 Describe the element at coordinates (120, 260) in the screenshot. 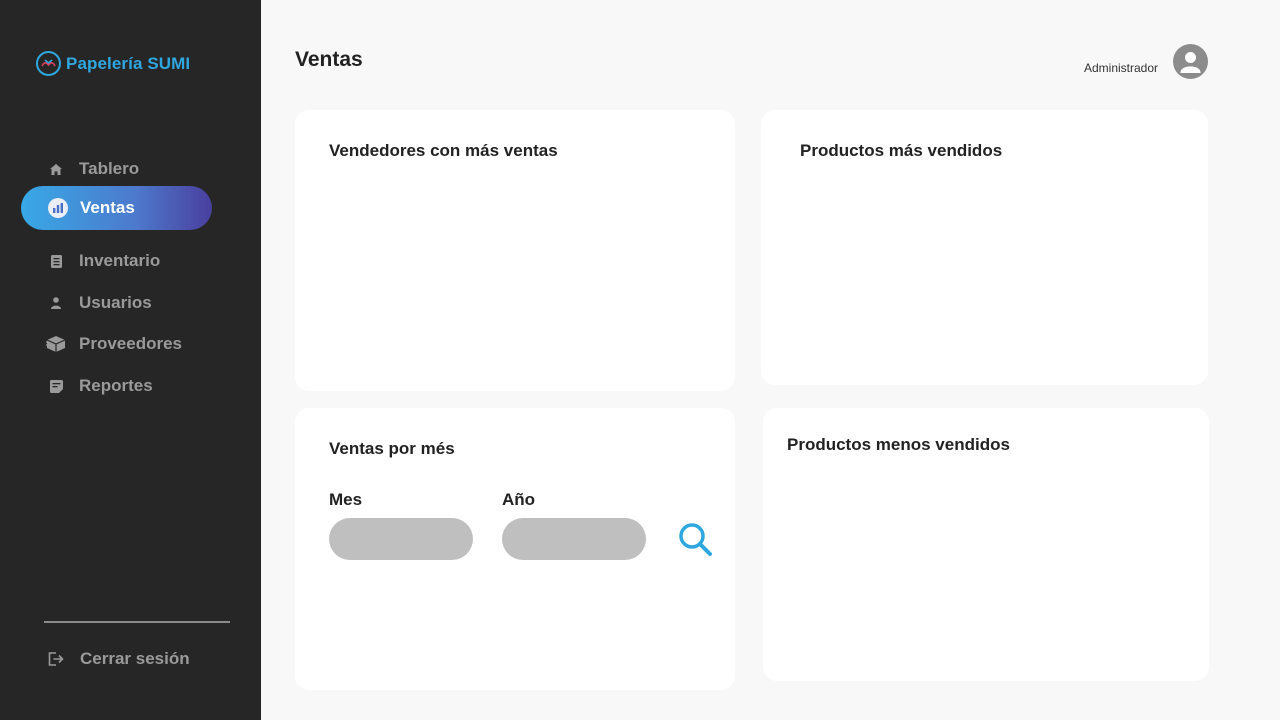

I see `sidebar-item-label: Inventario` at that location.